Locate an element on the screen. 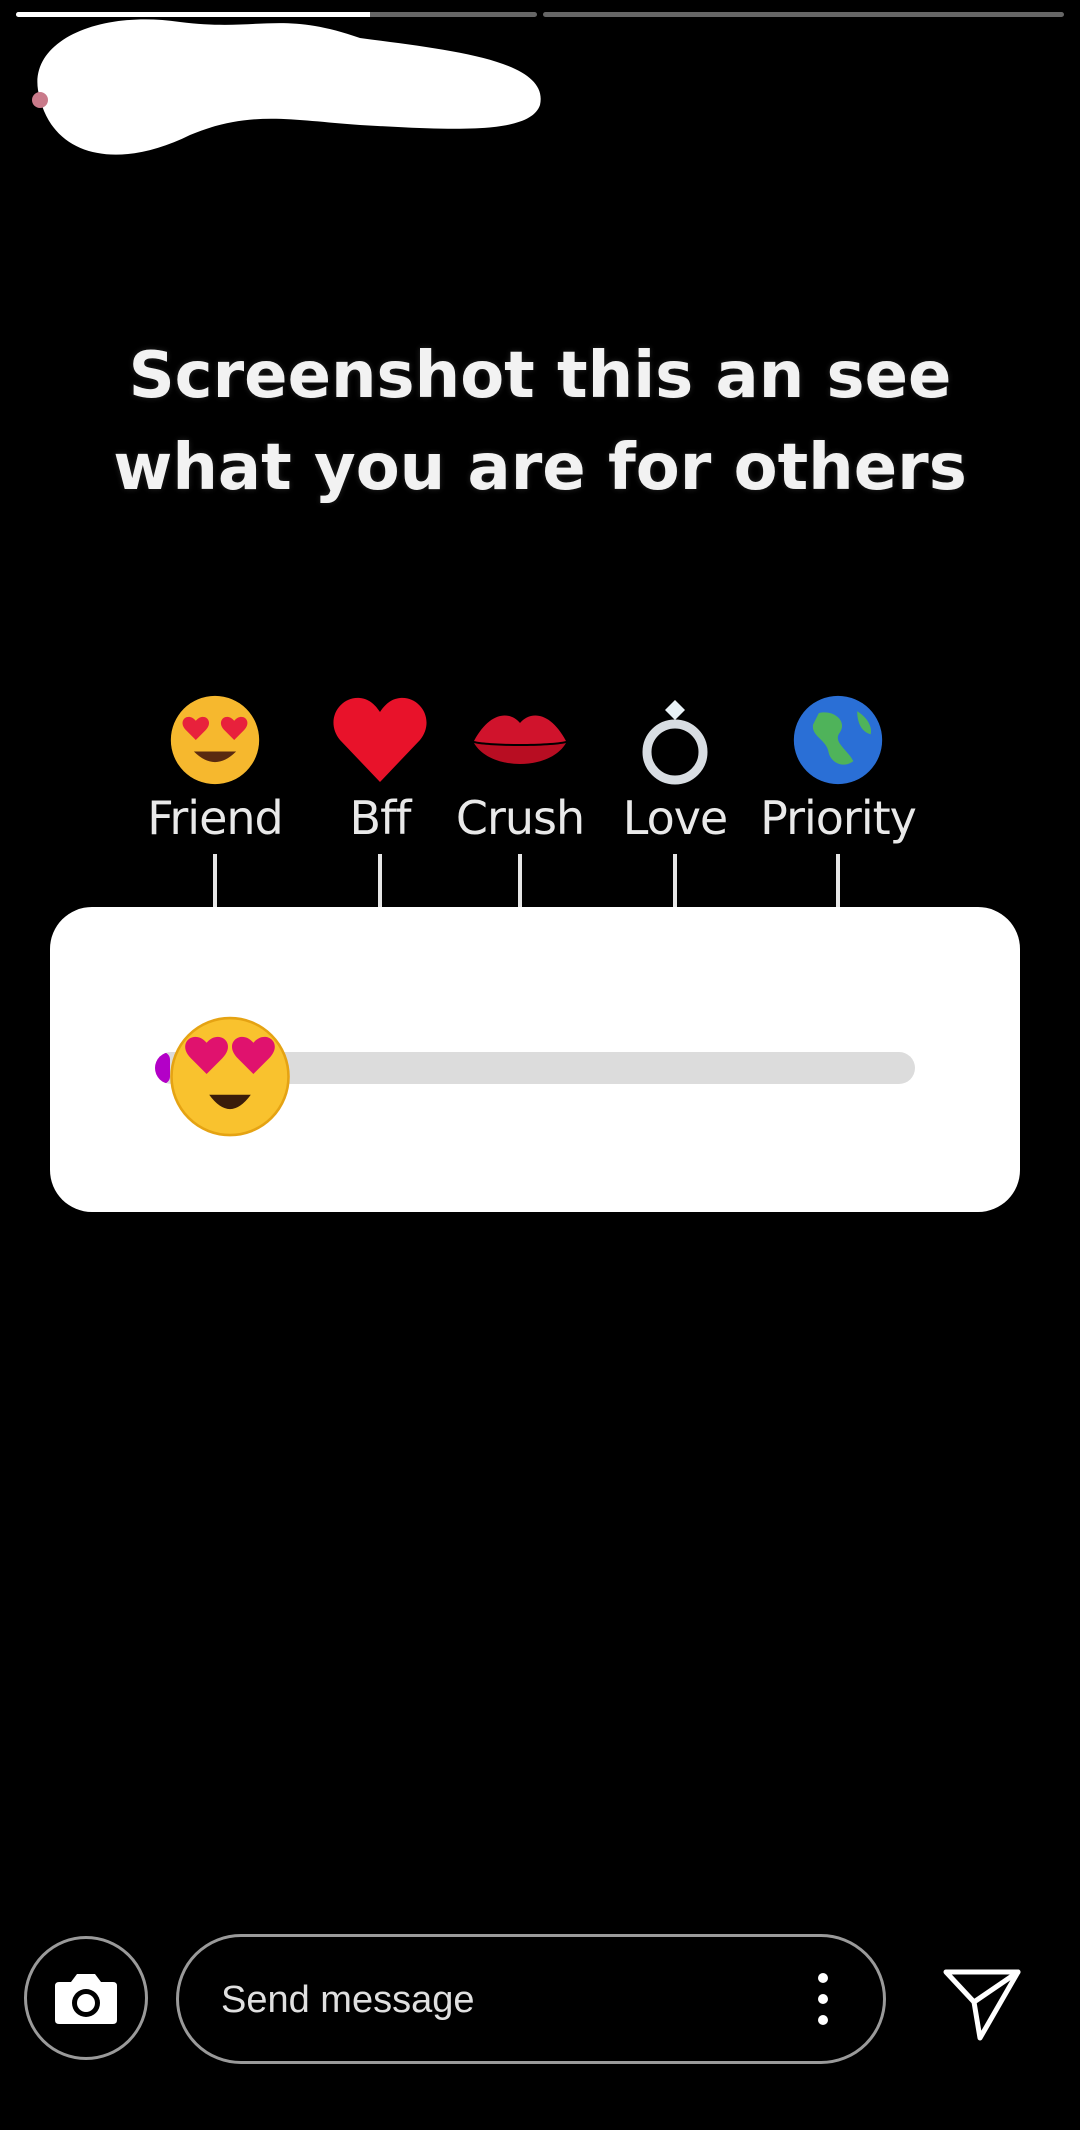 The image size is (1080, 2130). emoji-slider-sticker is located at coordinates (535, 1059).